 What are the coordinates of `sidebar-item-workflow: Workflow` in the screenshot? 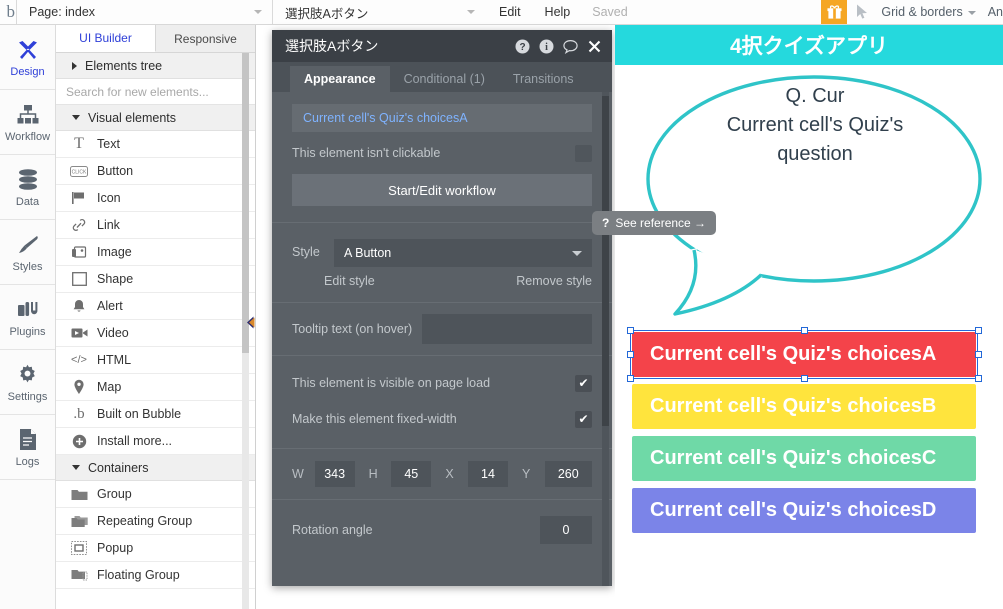 It's located at (27, 122).